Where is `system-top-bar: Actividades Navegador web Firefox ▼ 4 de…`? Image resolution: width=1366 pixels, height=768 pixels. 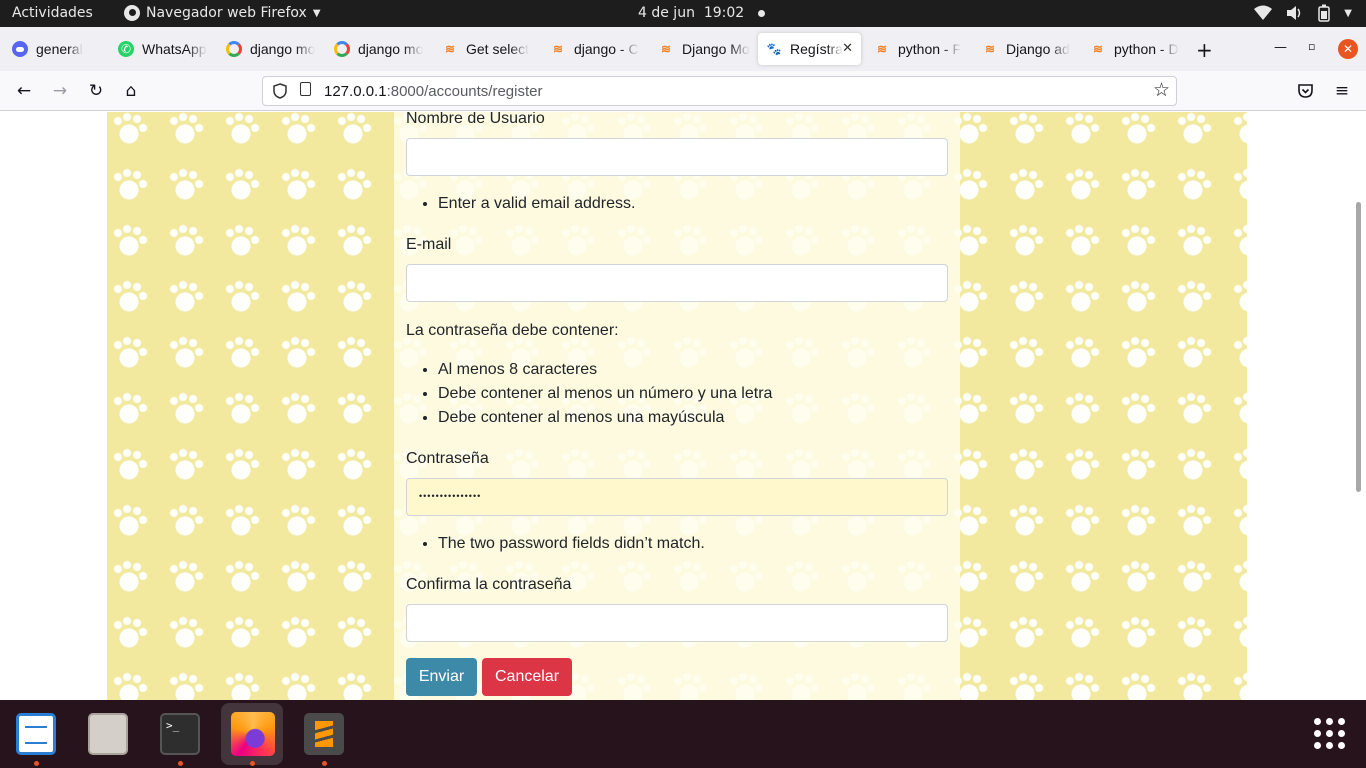
system-top-bar: Actividades Navegador web Firefox ▼ 4 de… is located at coordinates (683, 13).